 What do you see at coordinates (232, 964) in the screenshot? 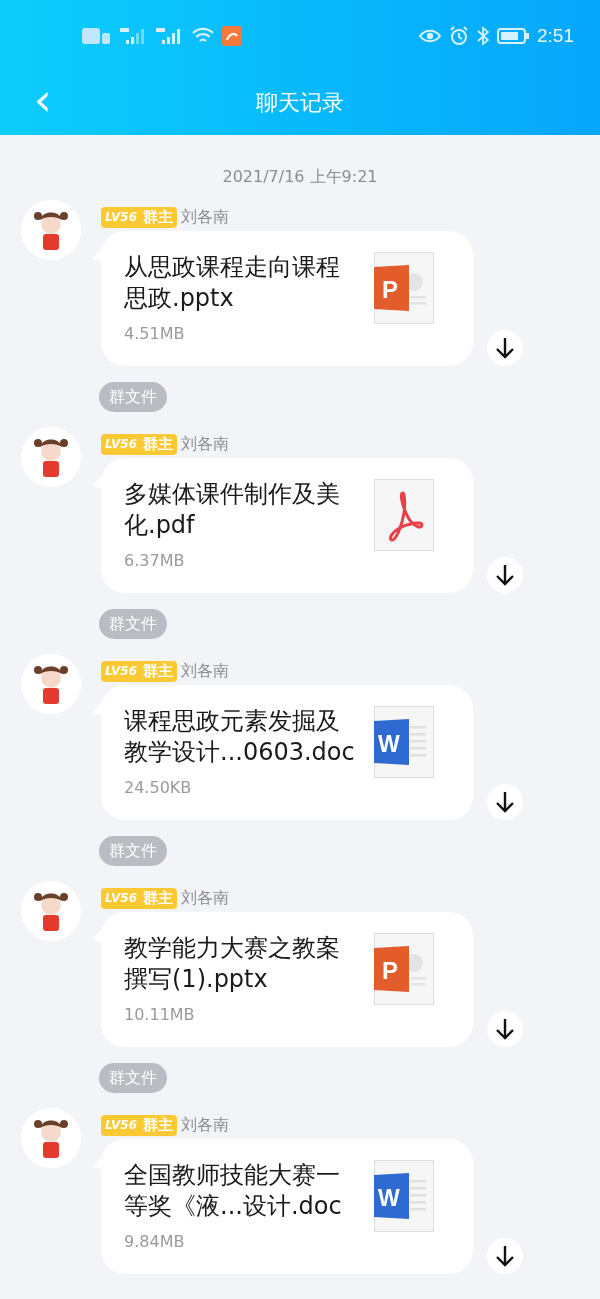
I see `file-name: 教学能力大赛之教案撰写(1).pptx` at bounding box center [232, 964].